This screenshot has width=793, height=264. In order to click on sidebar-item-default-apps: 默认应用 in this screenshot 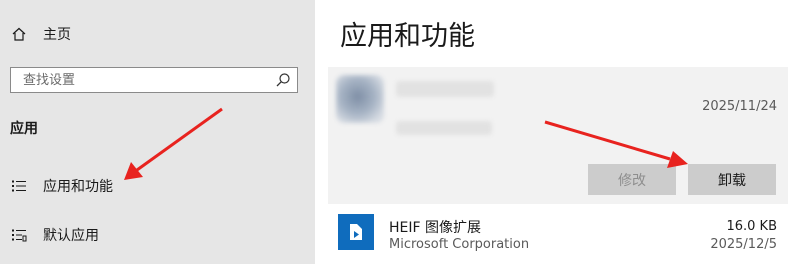, I will do `click(157, 235)`.